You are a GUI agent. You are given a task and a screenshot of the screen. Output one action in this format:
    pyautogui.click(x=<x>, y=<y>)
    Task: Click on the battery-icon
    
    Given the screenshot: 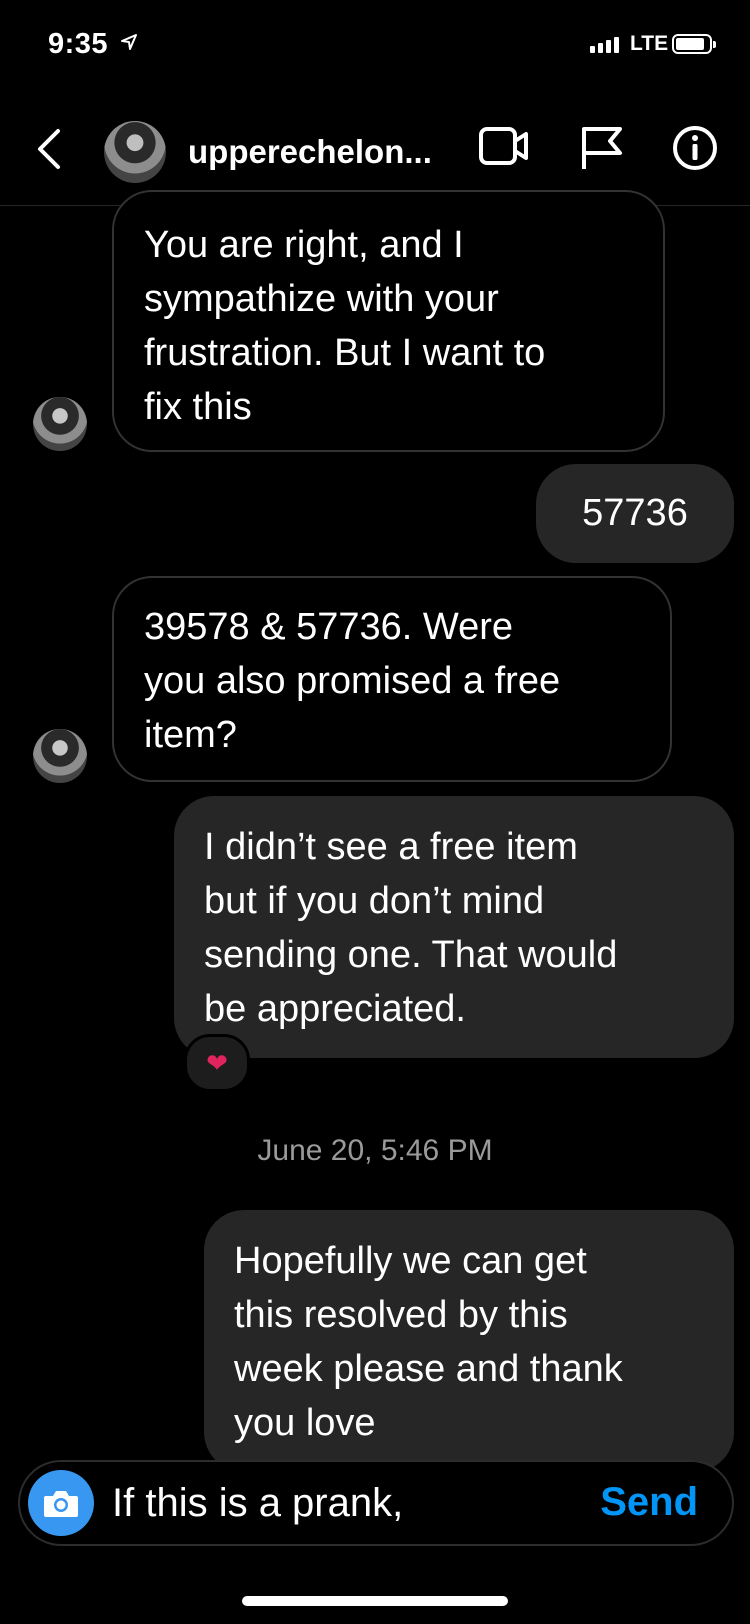 What is the action you would take?
    pyautogui.click(x=694, y=44)
    